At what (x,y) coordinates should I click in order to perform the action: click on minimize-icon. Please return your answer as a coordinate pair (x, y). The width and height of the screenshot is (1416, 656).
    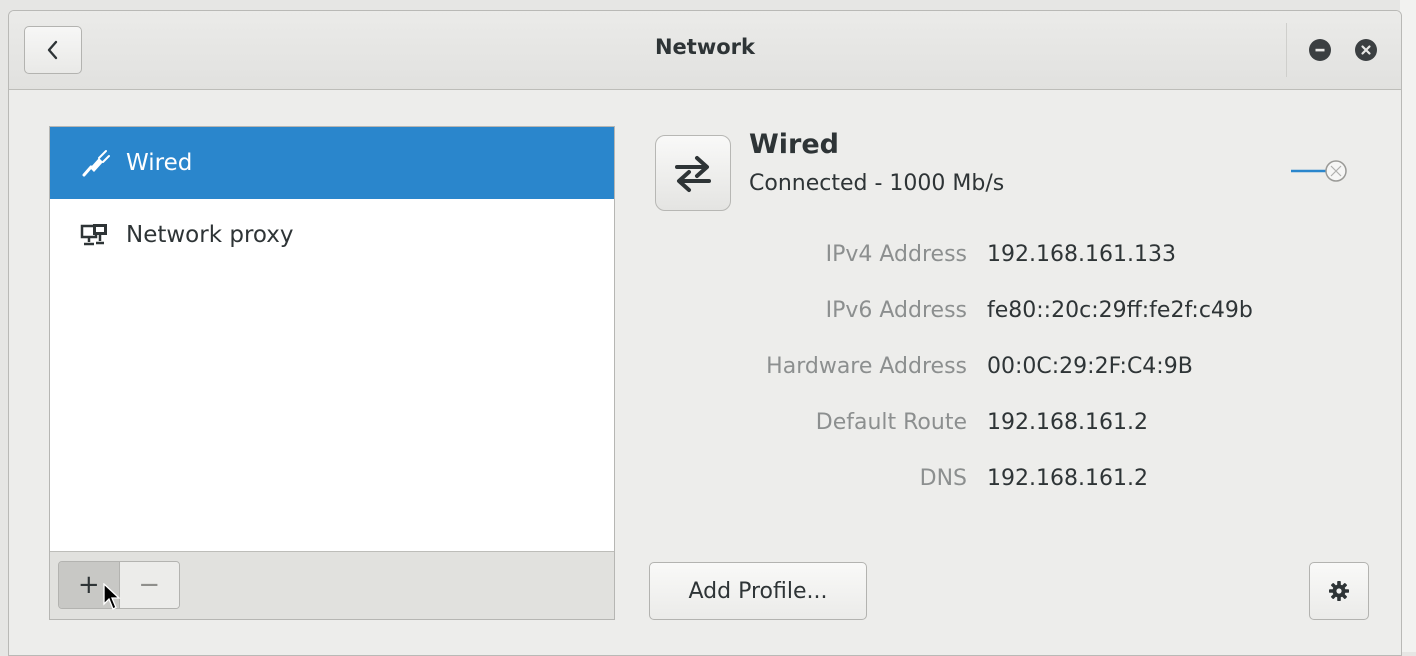
    Looking at the image, I should click on (1320, 50).